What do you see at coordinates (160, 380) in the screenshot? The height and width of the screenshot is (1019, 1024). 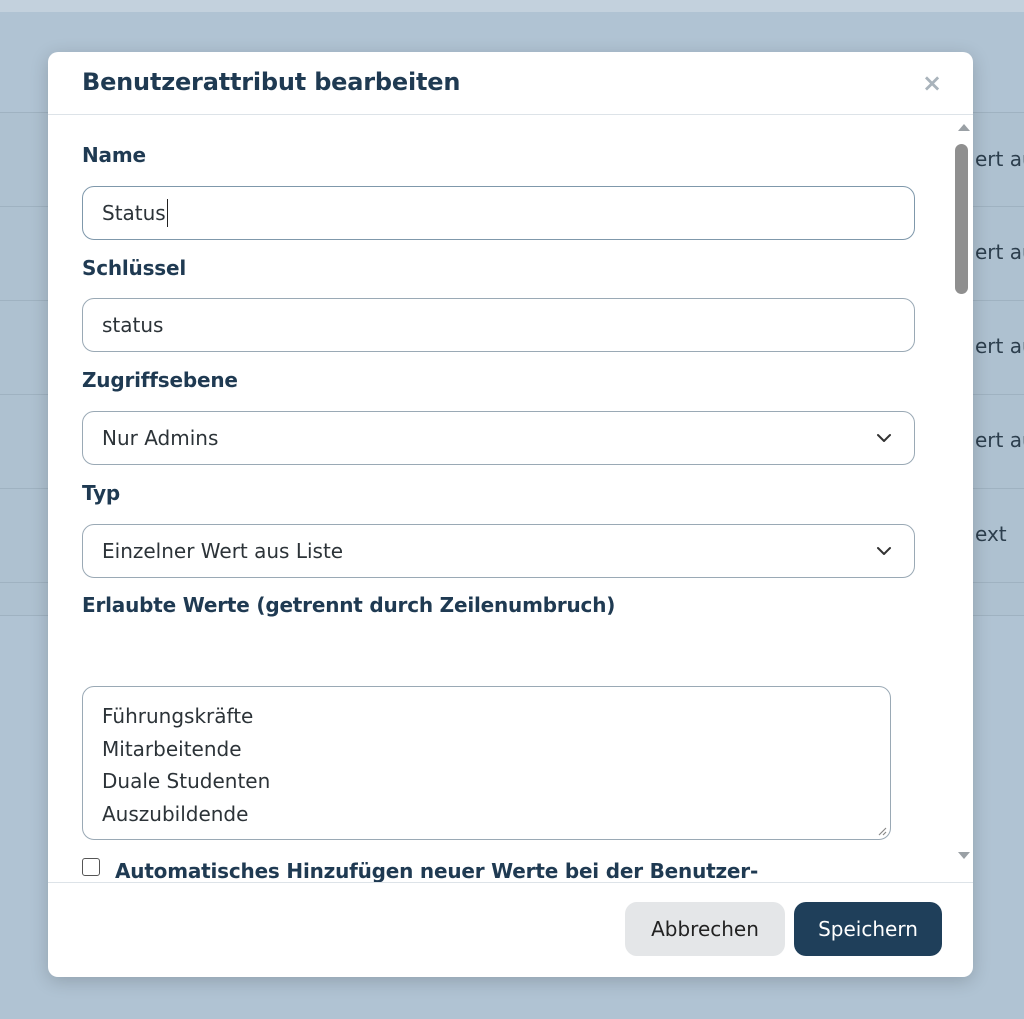 I see `access-level-label: Zugriffsebene` at bounding box center [160, 380].